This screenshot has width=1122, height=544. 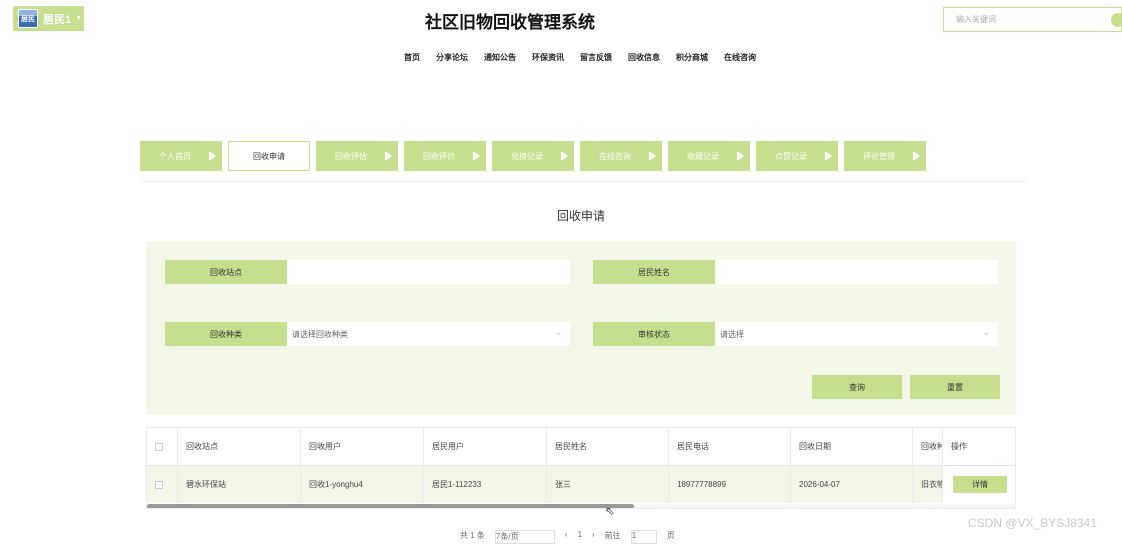 I want to click on col-resident-phone: 居民电话, so click(x=730, y=446).